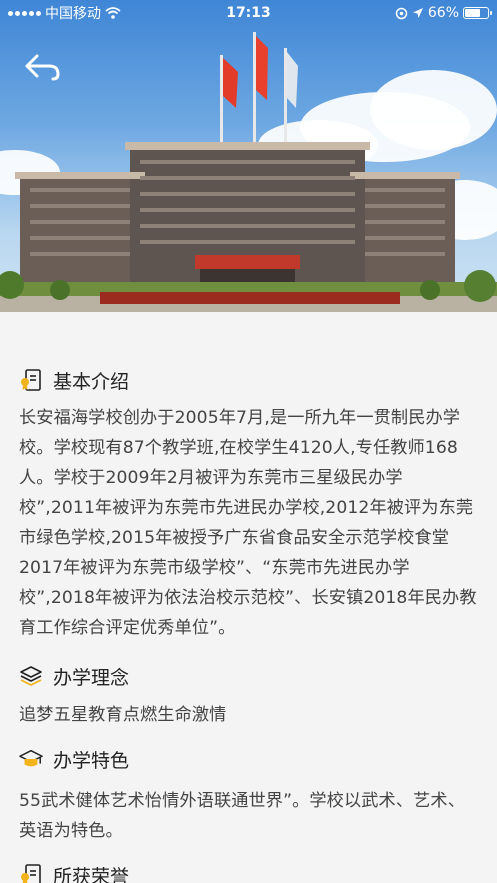  I want to click on section-header-honors: 所获荣誉, so click(248, 871).